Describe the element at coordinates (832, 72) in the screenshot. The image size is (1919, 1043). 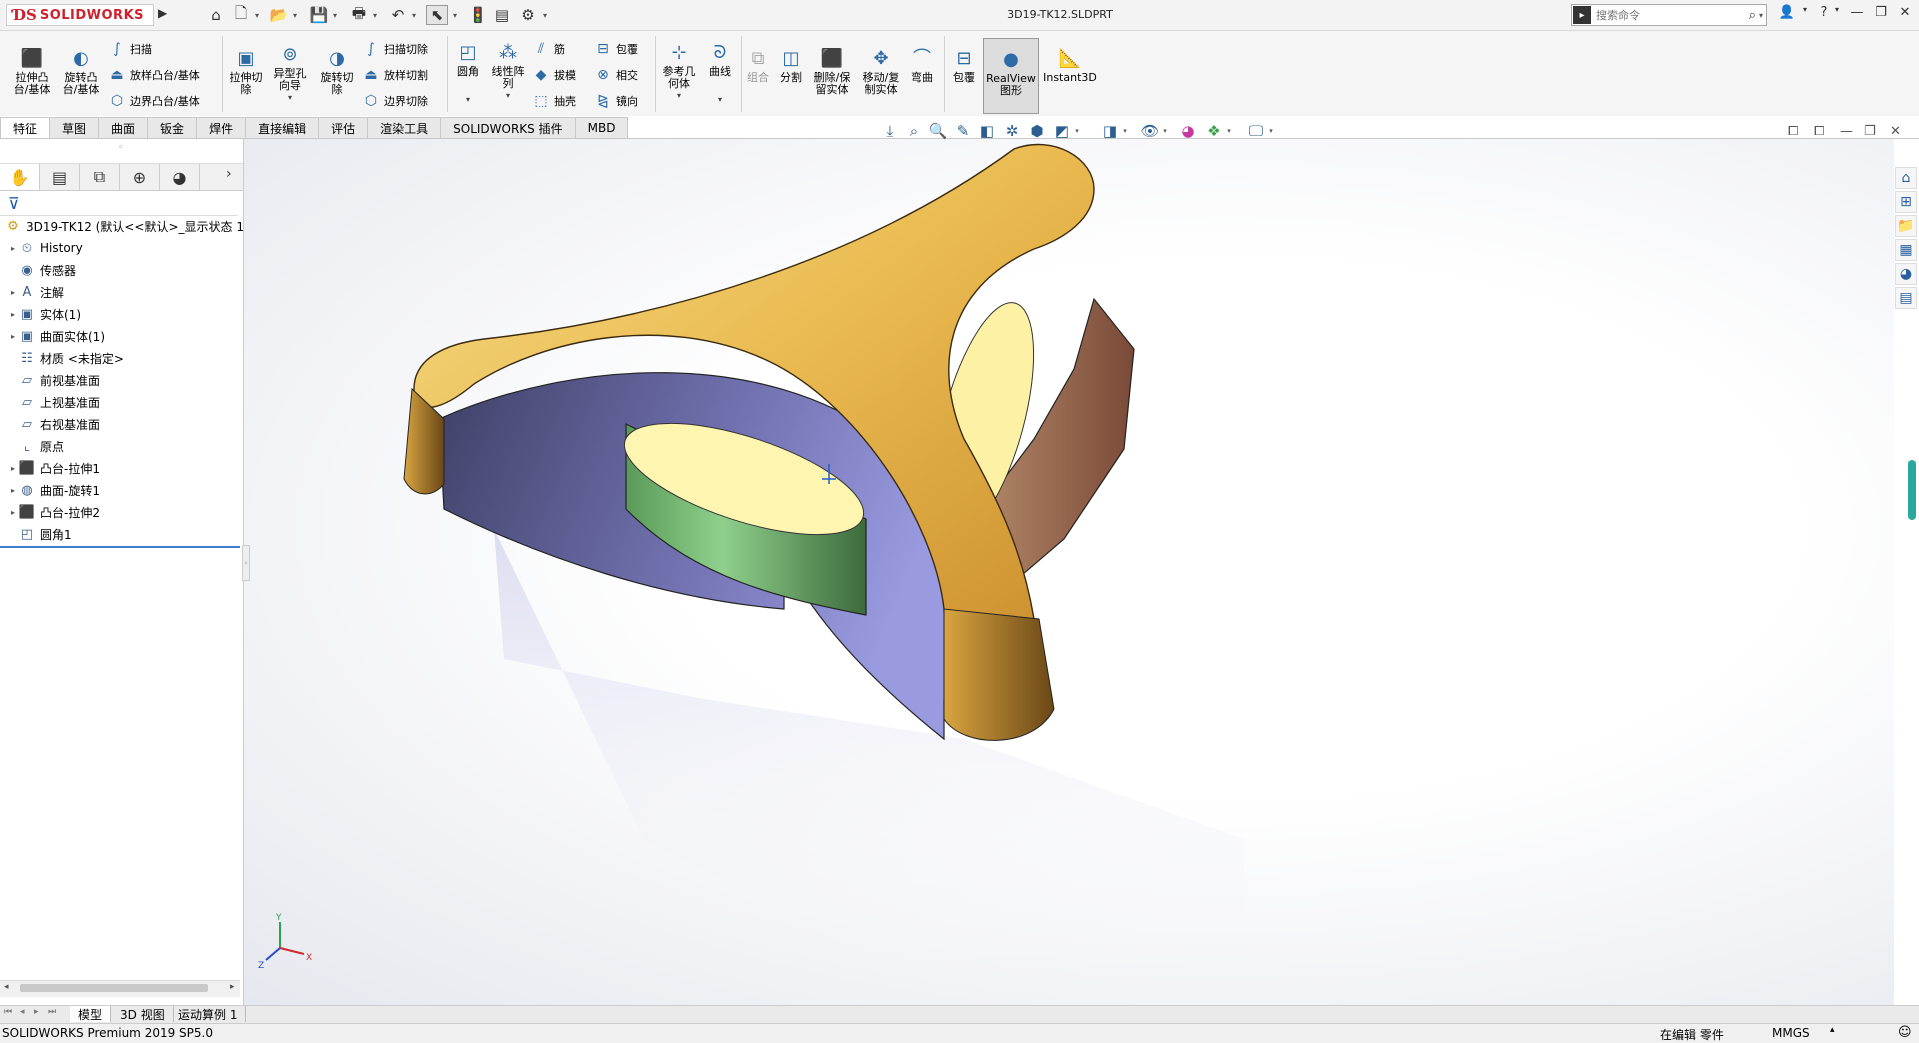
I see `delete-keep-body-button: ⬛ 删除/保 留实体` at that location.